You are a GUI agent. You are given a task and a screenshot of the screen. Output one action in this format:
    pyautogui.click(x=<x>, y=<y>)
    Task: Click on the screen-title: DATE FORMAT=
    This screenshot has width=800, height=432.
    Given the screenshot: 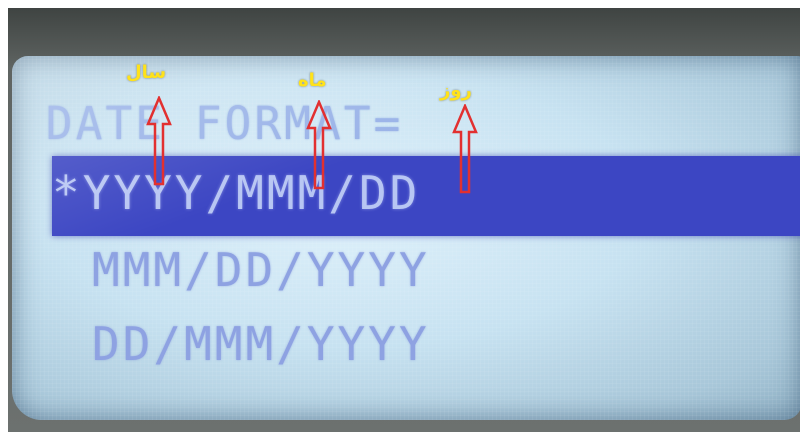 What is the action you would take?
    pyautogui.click(x=224, y=123)
    